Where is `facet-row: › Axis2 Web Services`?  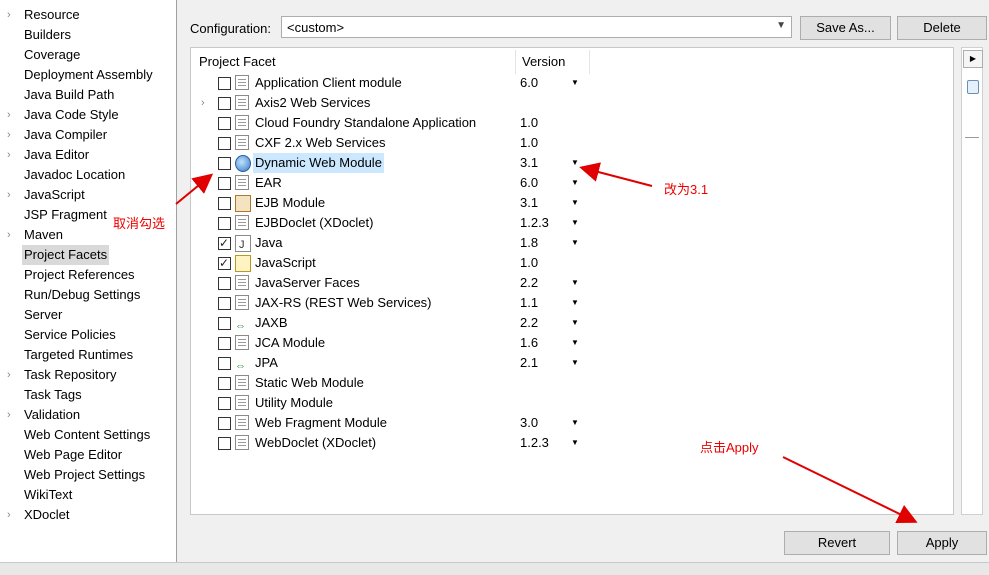 facet-row: › Axis2 Web Services is located at coordinates (572, 103).